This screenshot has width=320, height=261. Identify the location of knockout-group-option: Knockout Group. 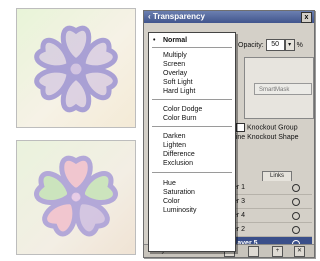
(267, 127).